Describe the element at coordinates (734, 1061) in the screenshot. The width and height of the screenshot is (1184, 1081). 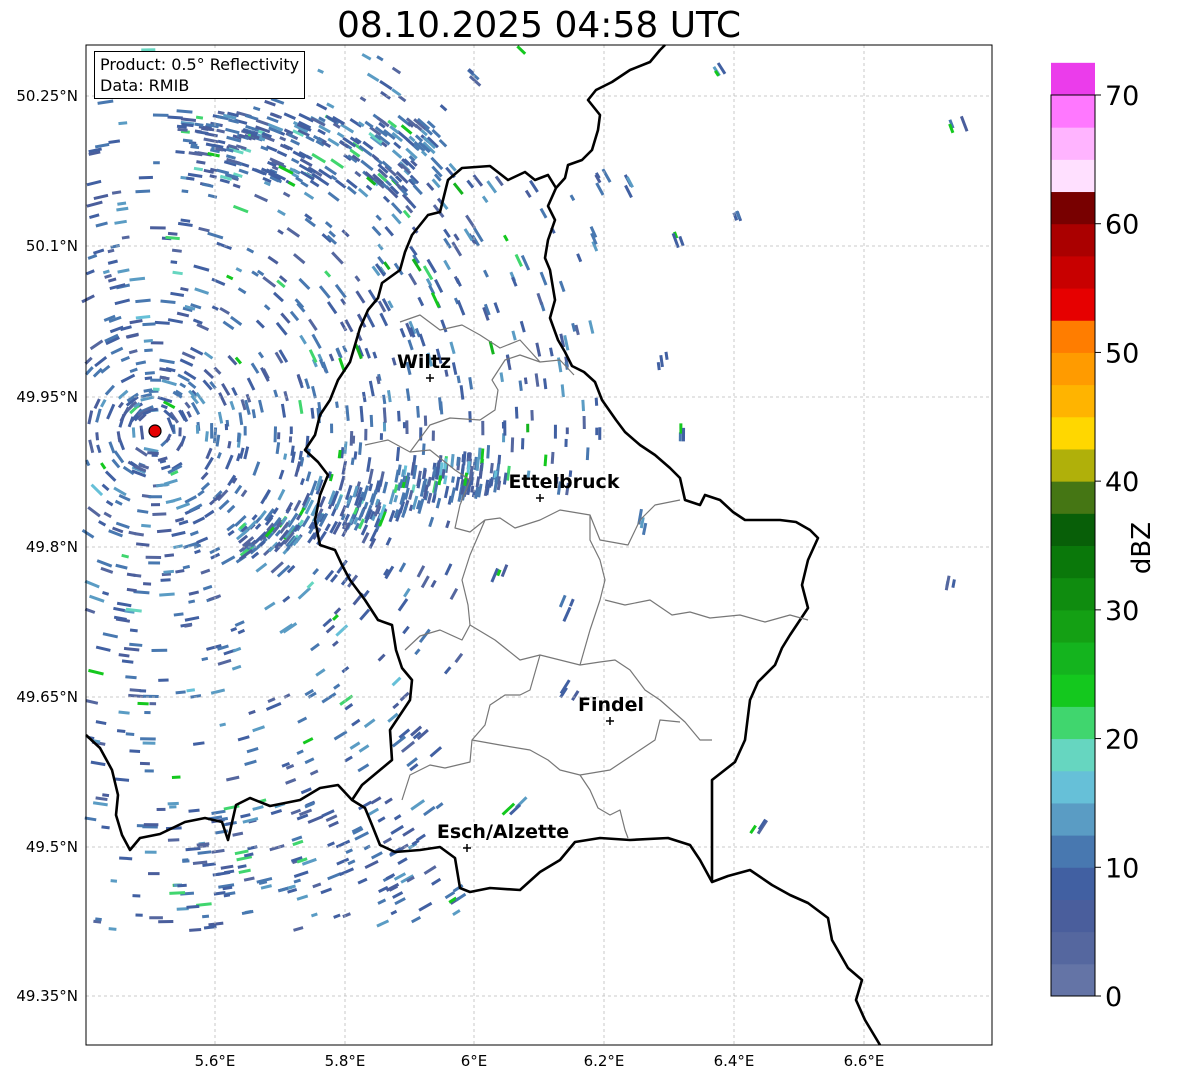
I see `lon-tick-label: 6.4°E` at that location.